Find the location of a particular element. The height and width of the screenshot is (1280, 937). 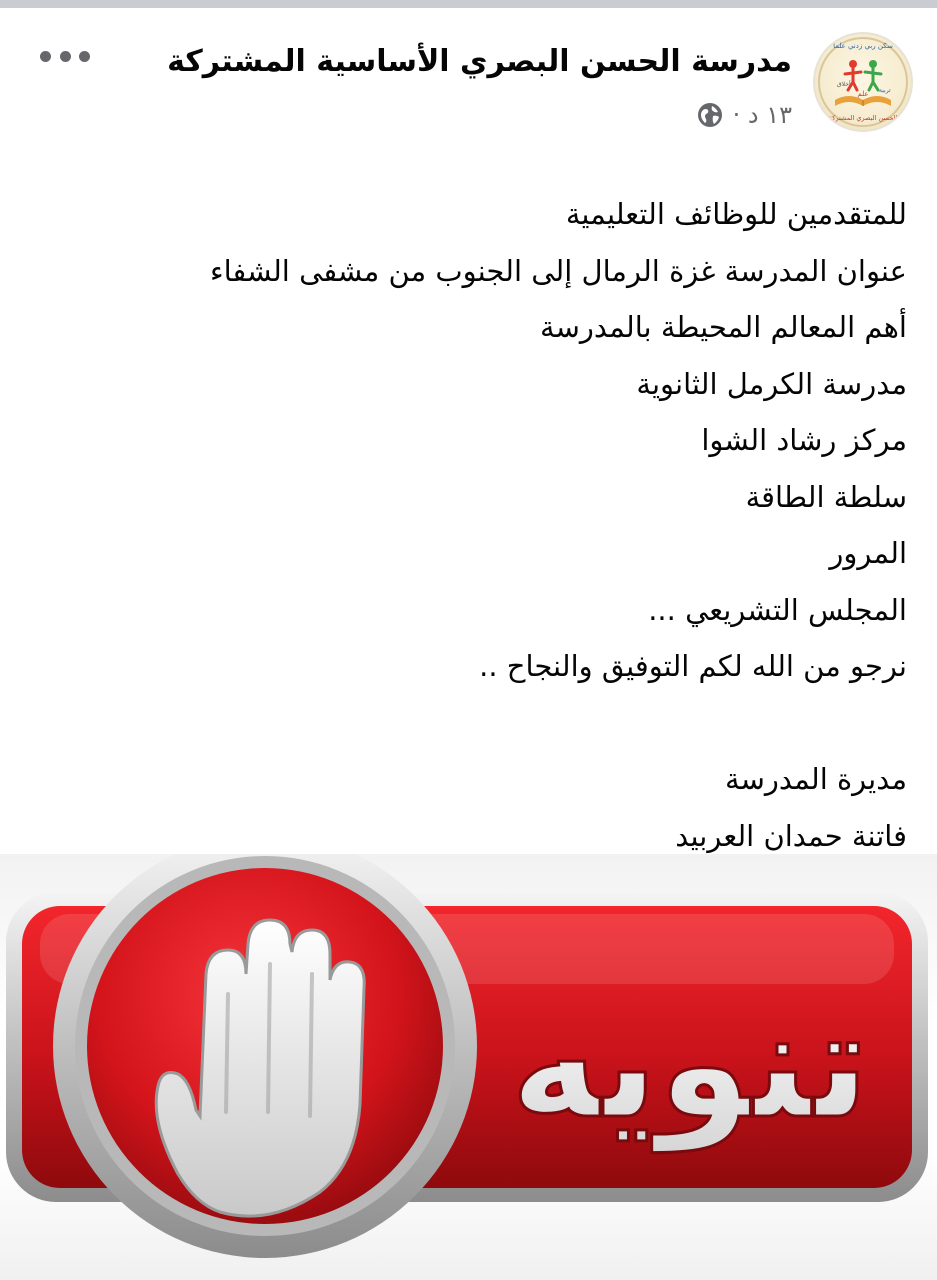

logo-right-word: تربية is located at coordinates (885, 90).